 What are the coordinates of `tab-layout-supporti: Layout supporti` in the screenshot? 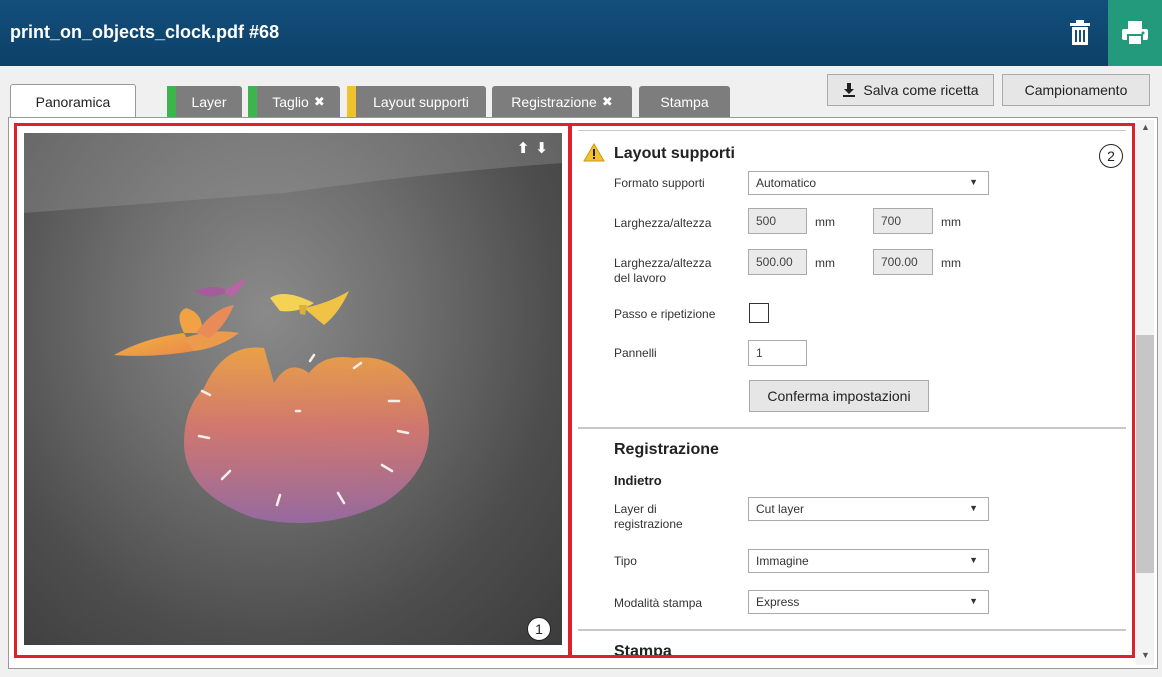 It's located at (416, 101).